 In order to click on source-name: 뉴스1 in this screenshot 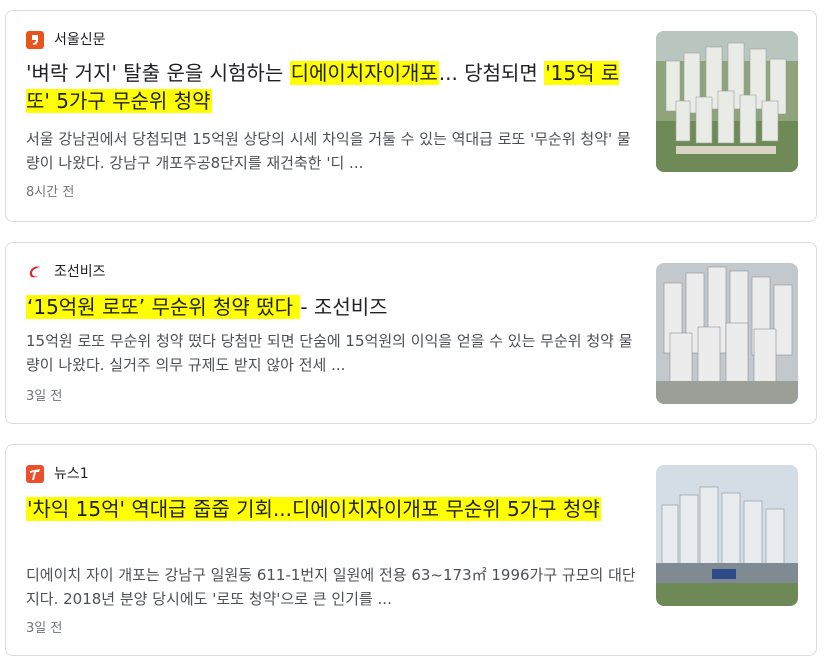, I will do `click(71, 474)`.